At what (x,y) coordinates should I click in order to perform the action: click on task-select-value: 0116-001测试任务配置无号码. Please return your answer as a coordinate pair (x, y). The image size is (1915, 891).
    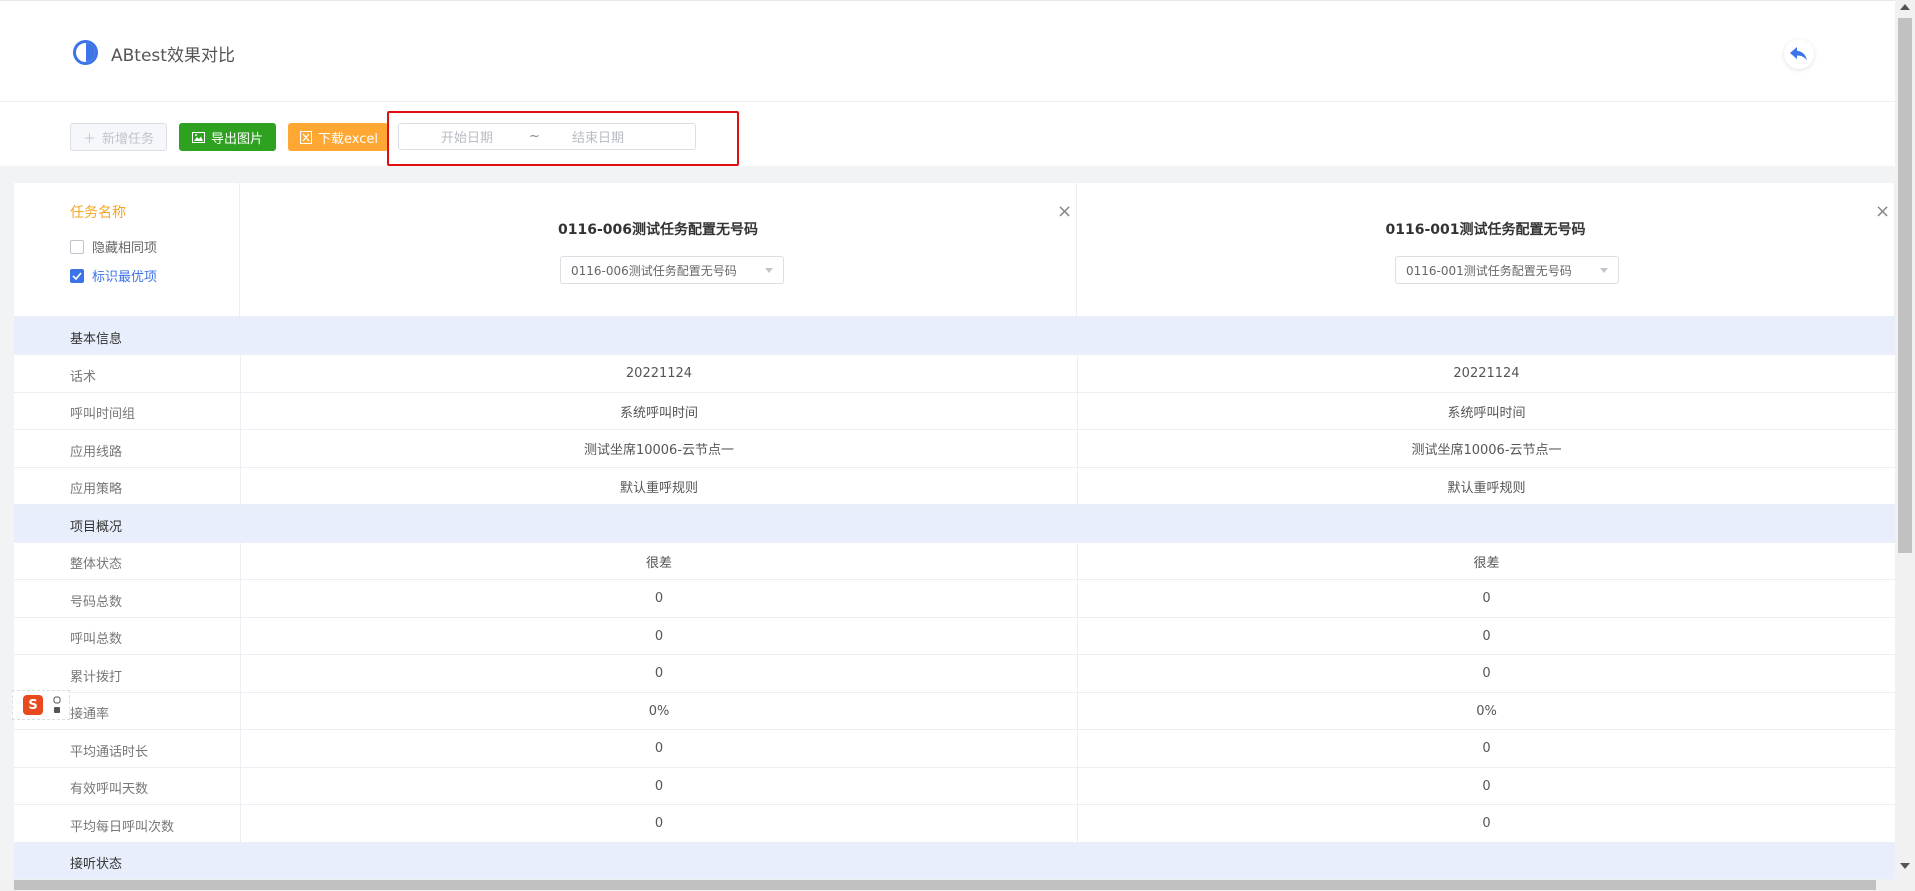
    Looking at the image, I should click on (1489, 270).